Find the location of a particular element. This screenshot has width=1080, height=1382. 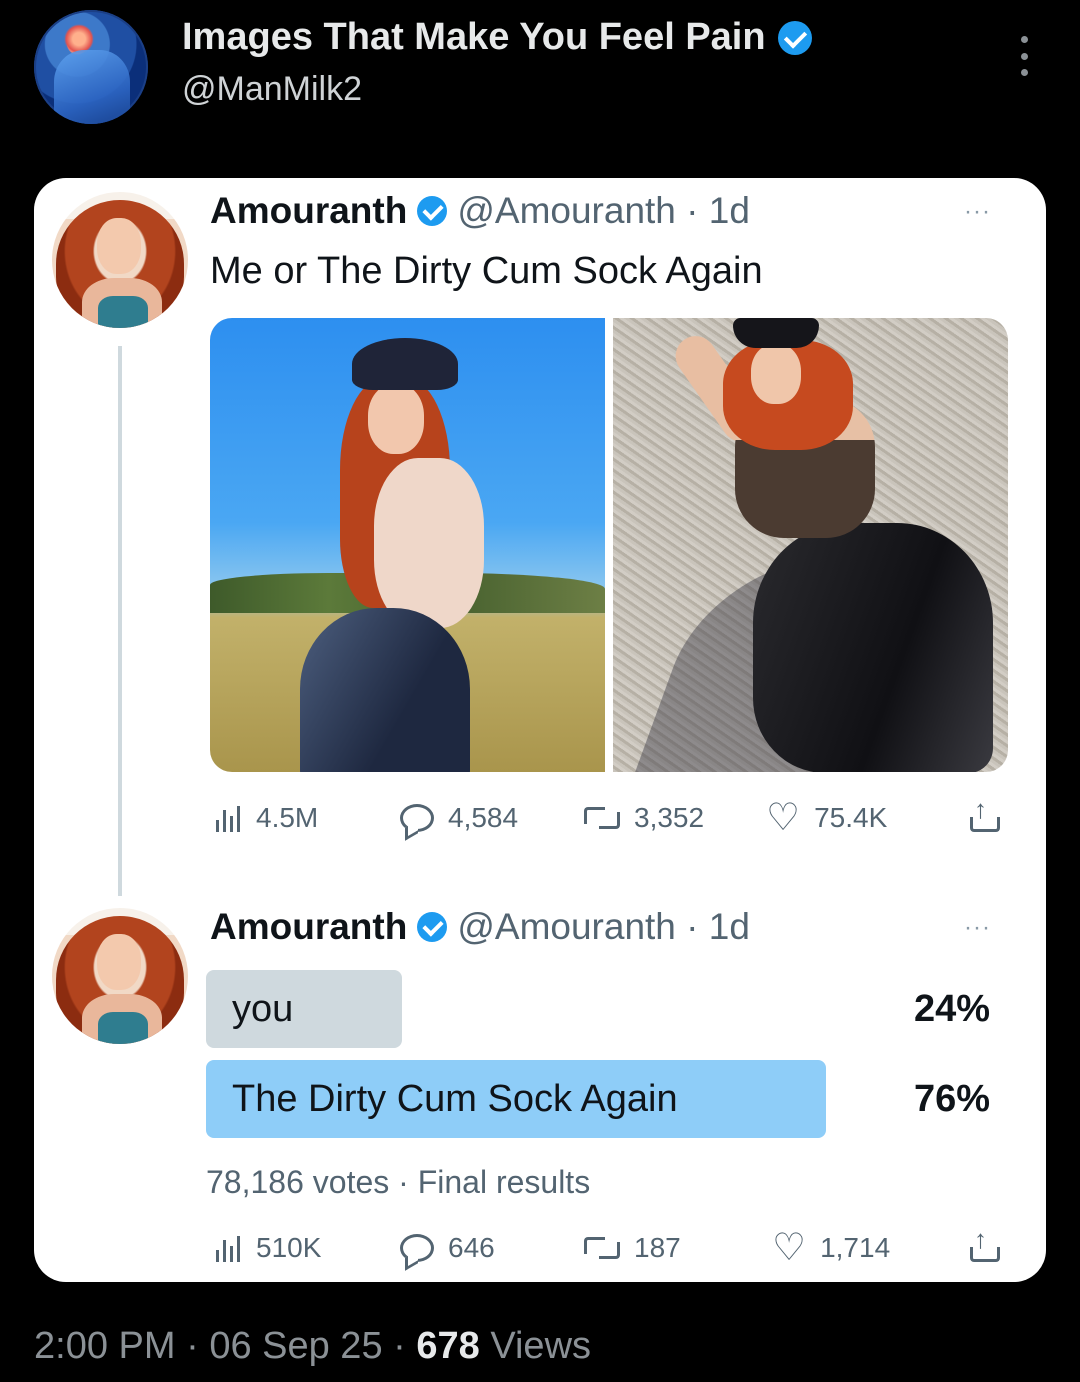

like-stat: ♡ 1,714 is located at coordinates (831, 1248).